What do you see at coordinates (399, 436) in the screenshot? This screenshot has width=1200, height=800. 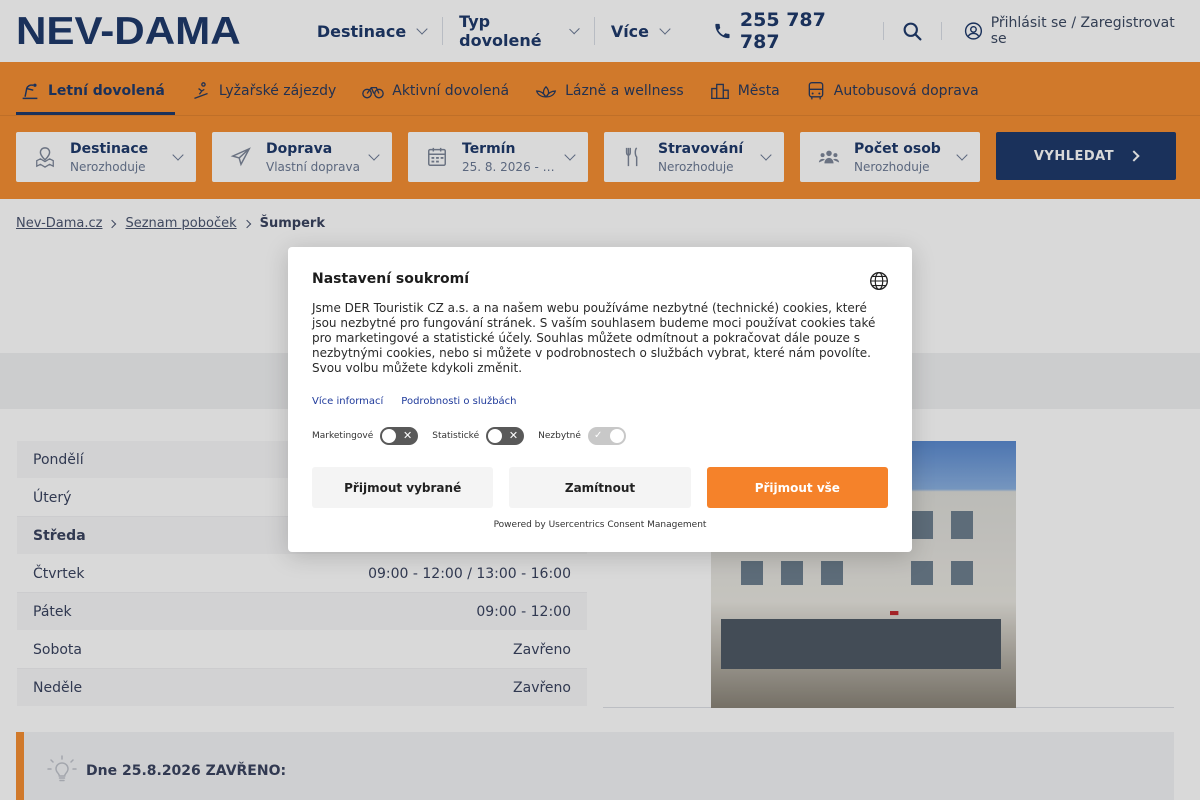 I see `marketing-toggle: ✕` at bounding box center [399, 436].